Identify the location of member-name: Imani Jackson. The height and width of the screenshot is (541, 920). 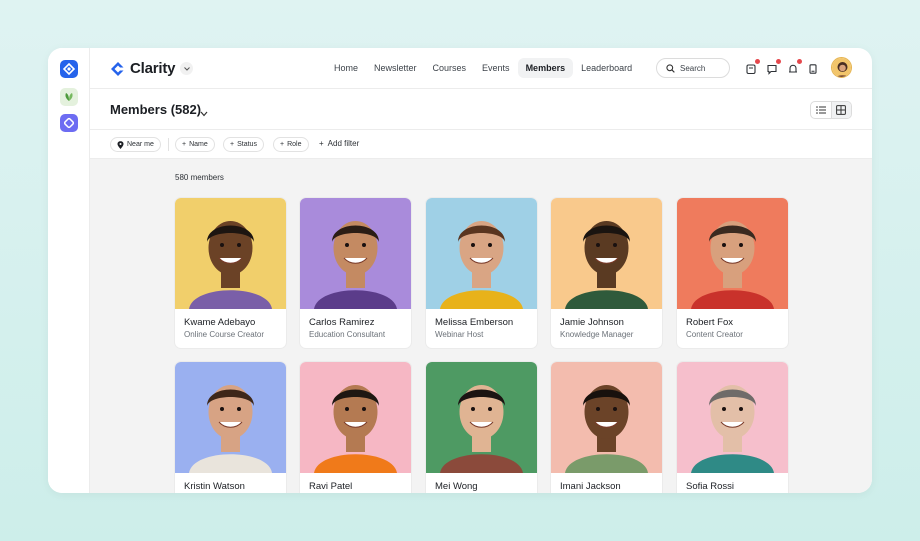
(590, 486).